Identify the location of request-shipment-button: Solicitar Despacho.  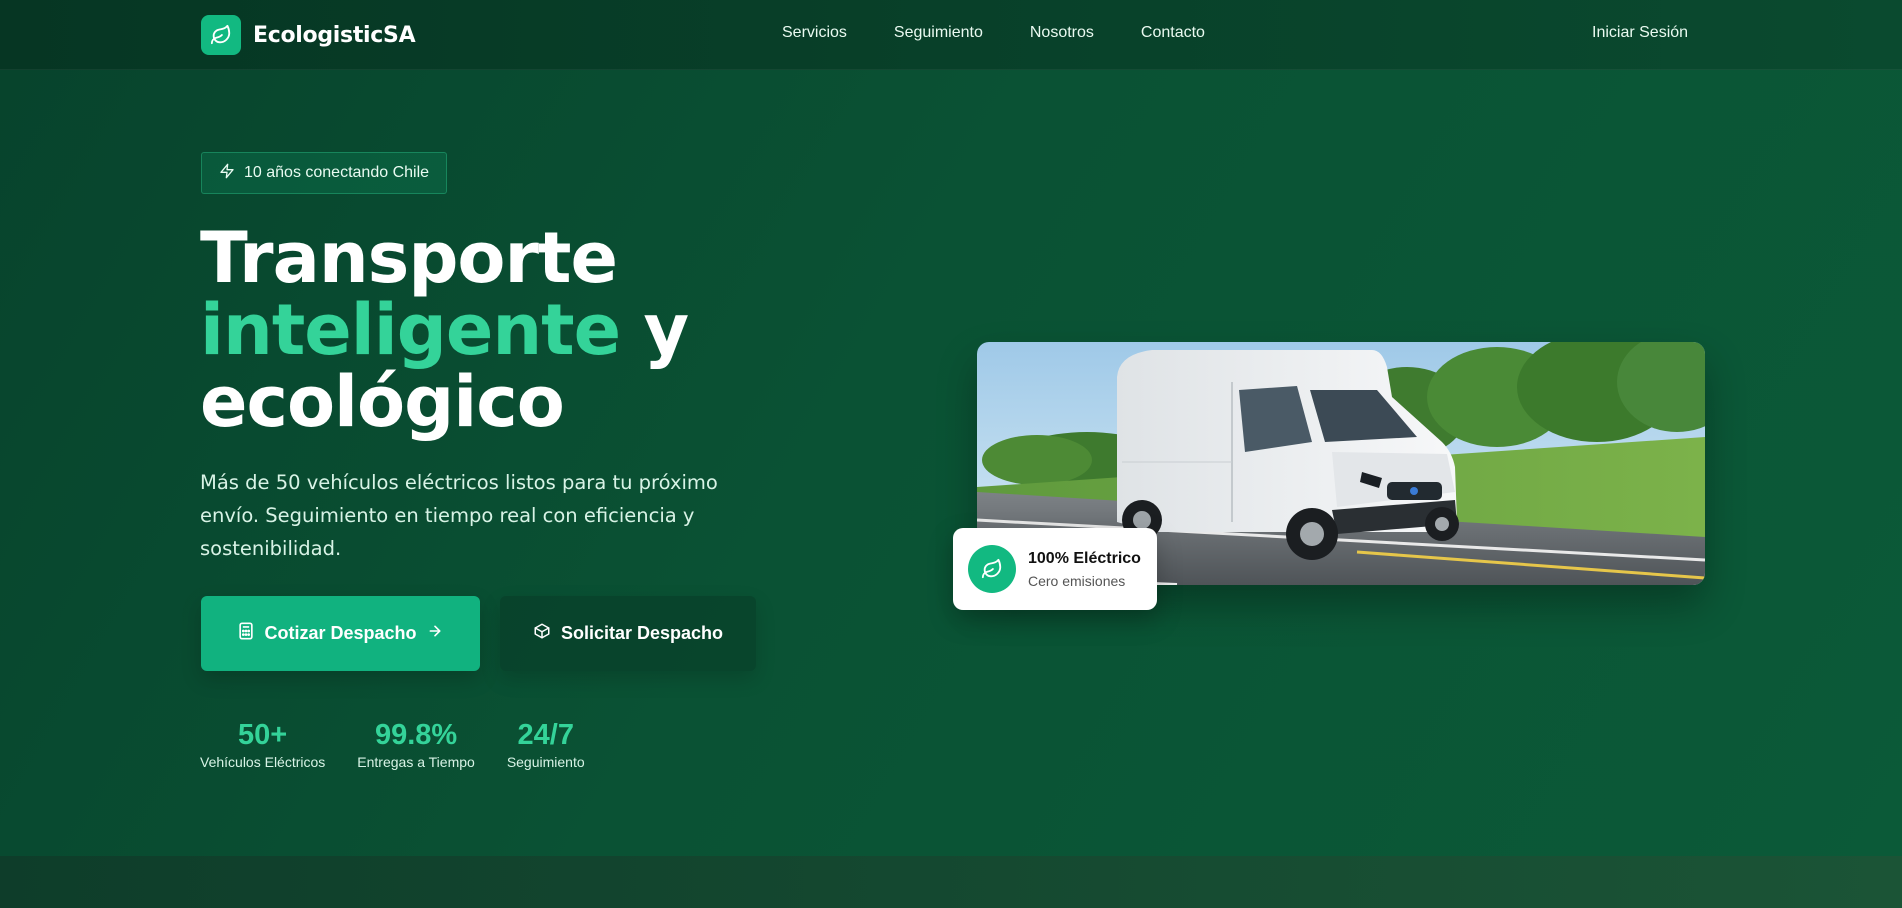
(628, 633).